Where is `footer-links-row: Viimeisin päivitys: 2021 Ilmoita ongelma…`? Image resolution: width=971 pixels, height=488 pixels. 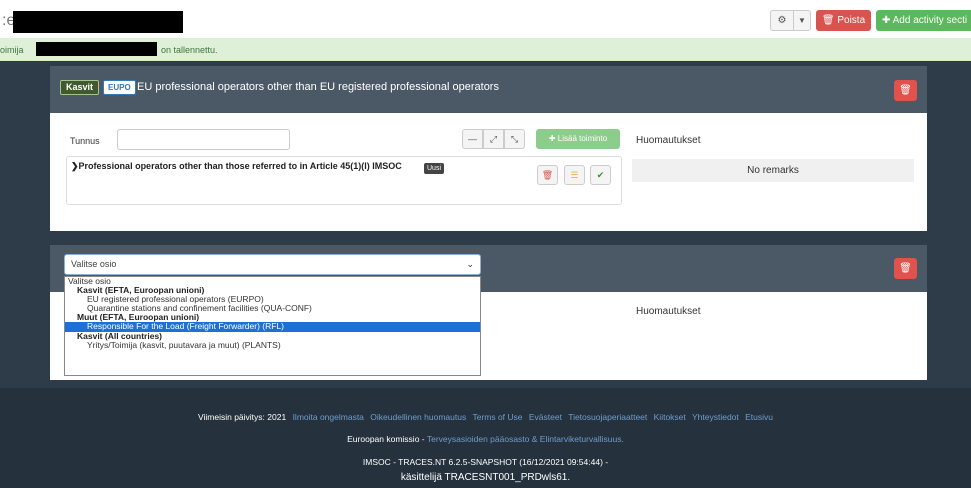 footer-links-row: Viimeisin päivitys: 2021 Ilmoita ongelma… is located at coordinates (485, 417).